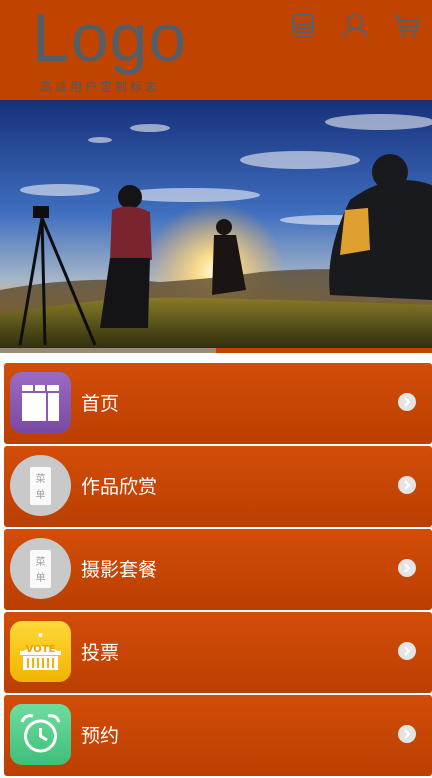 Image resolution: width=432 pixels, height=778 pixels. Describe the element at coordinates (218, 403) in the screenshot. I see `menu-item-home: 首页` at that location.